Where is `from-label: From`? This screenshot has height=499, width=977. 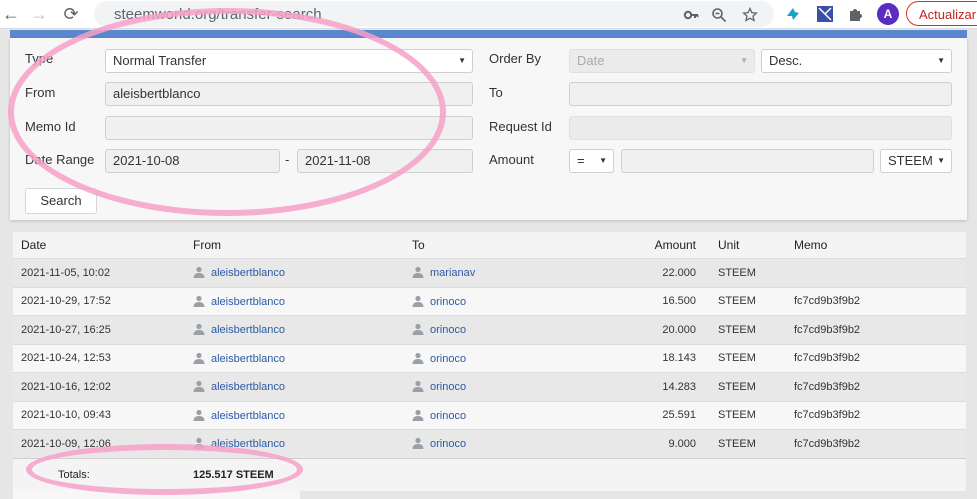 from-label: From is located at coordinates (40, 92).